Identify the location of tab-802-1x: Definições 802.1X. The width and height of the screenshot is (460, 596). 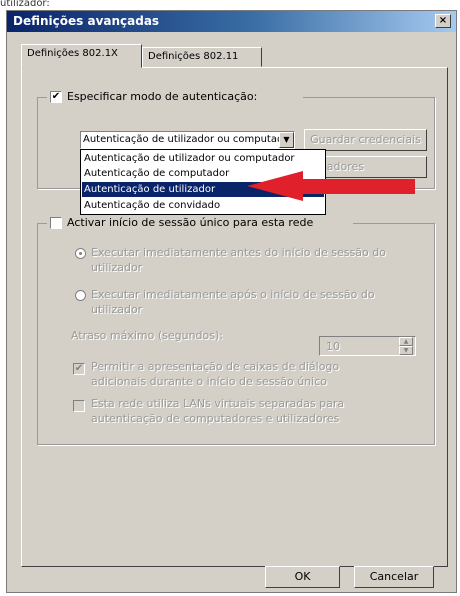
(81, 56).